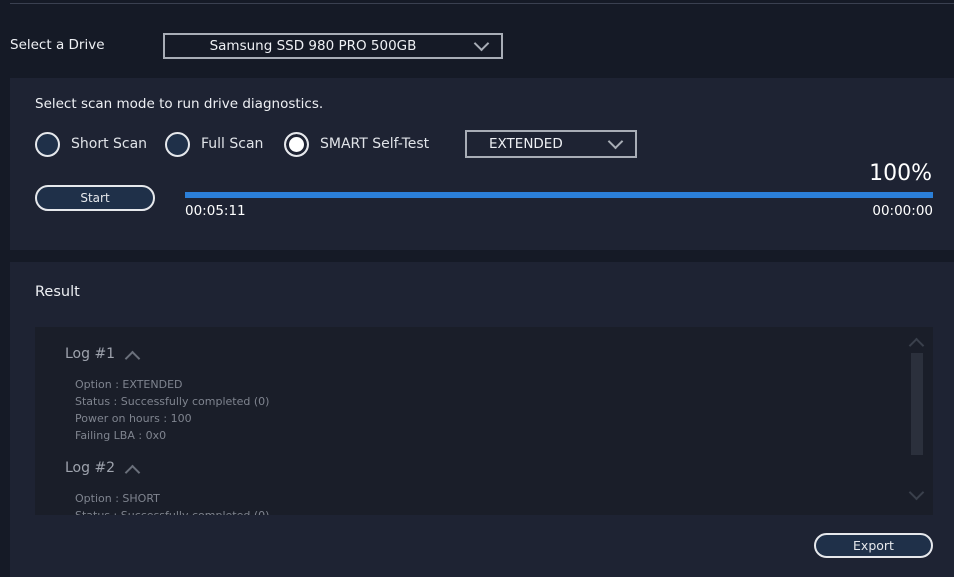 The height and width of the screenshot is (577, 954). What do you see at coordinates (109, 144) in the screenshot?
I see `short-scan-label: Short Scan` at bounding box center [109, 144].